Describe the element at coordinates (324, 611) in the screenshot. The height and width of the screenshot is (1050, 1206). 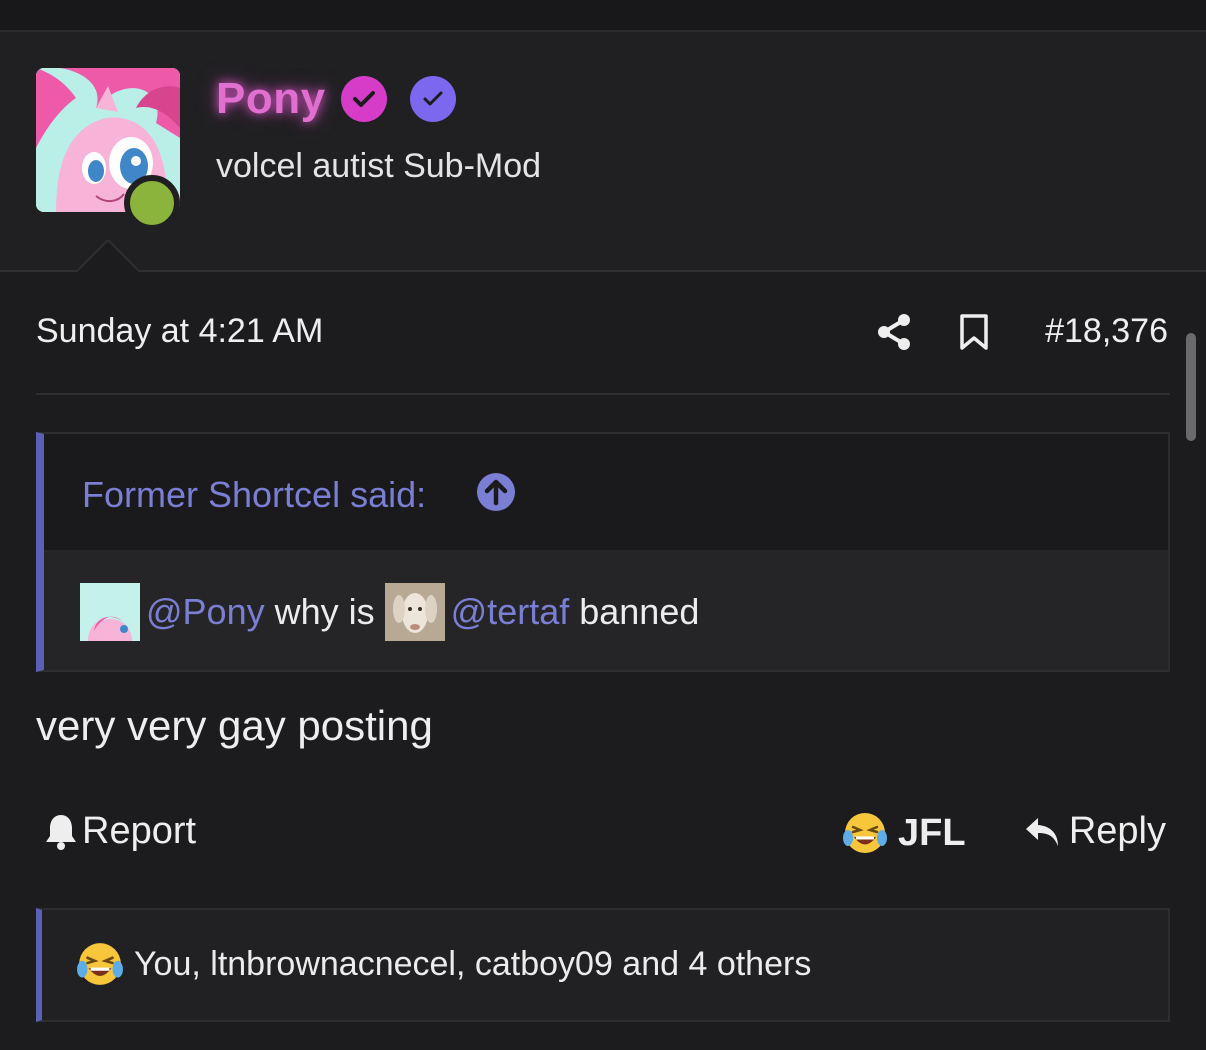
I see `quote-middle-text: why is` at that location.